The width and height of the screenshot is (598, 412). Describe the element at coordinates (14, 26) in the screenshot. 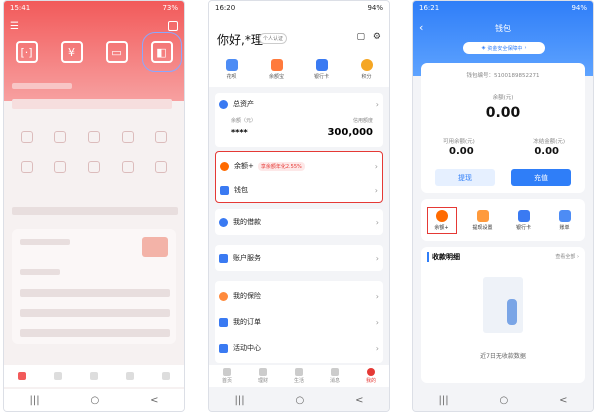

I see `menu-icon: ☰` at that location.